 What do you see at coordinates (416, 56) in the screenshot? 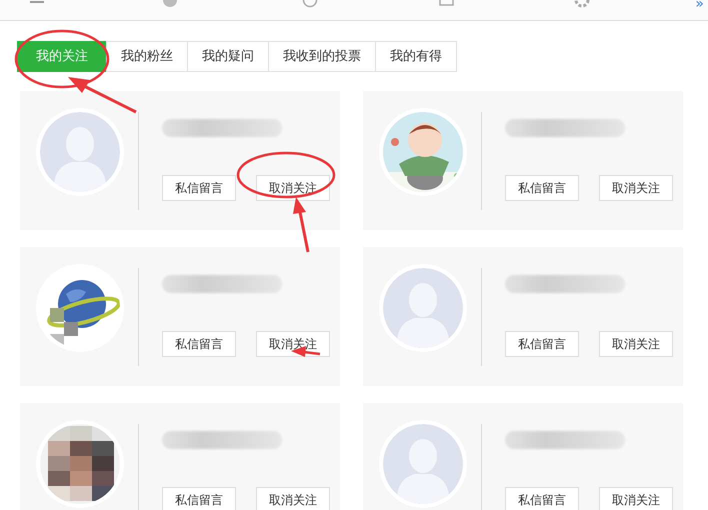
I see `tab: 我的有得` at bounding box center [416, 56].